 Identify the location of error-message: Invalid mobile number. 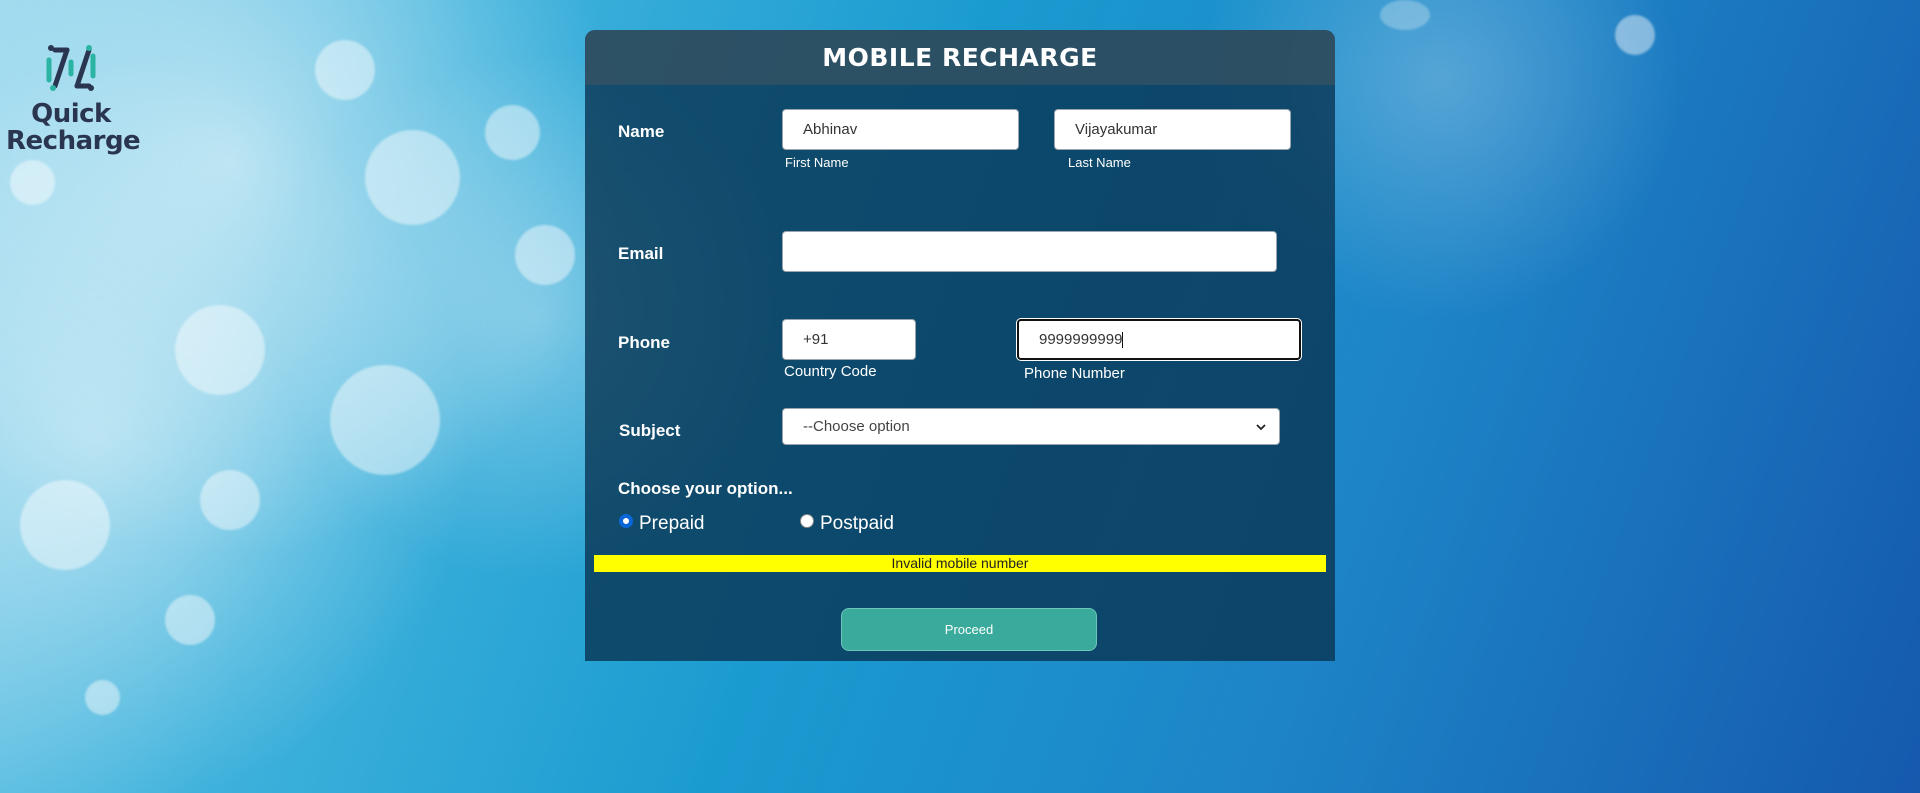
(960, 563).